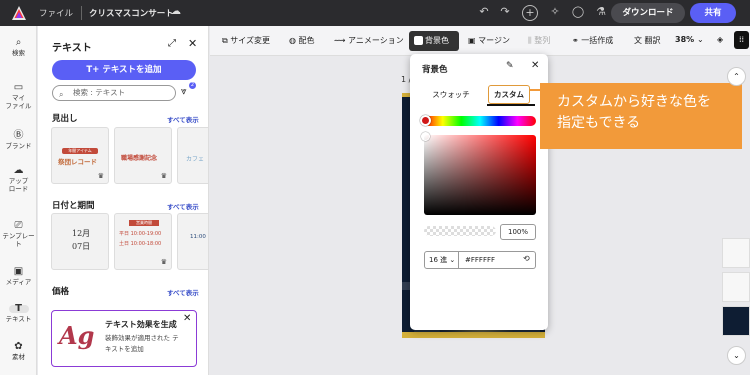 This screenshot has height=375, width=750. I want to click on date-template-card: 営業時間 平日 10:00-19:00 土日 10:00-18:00 ♛, so click(143, 241).